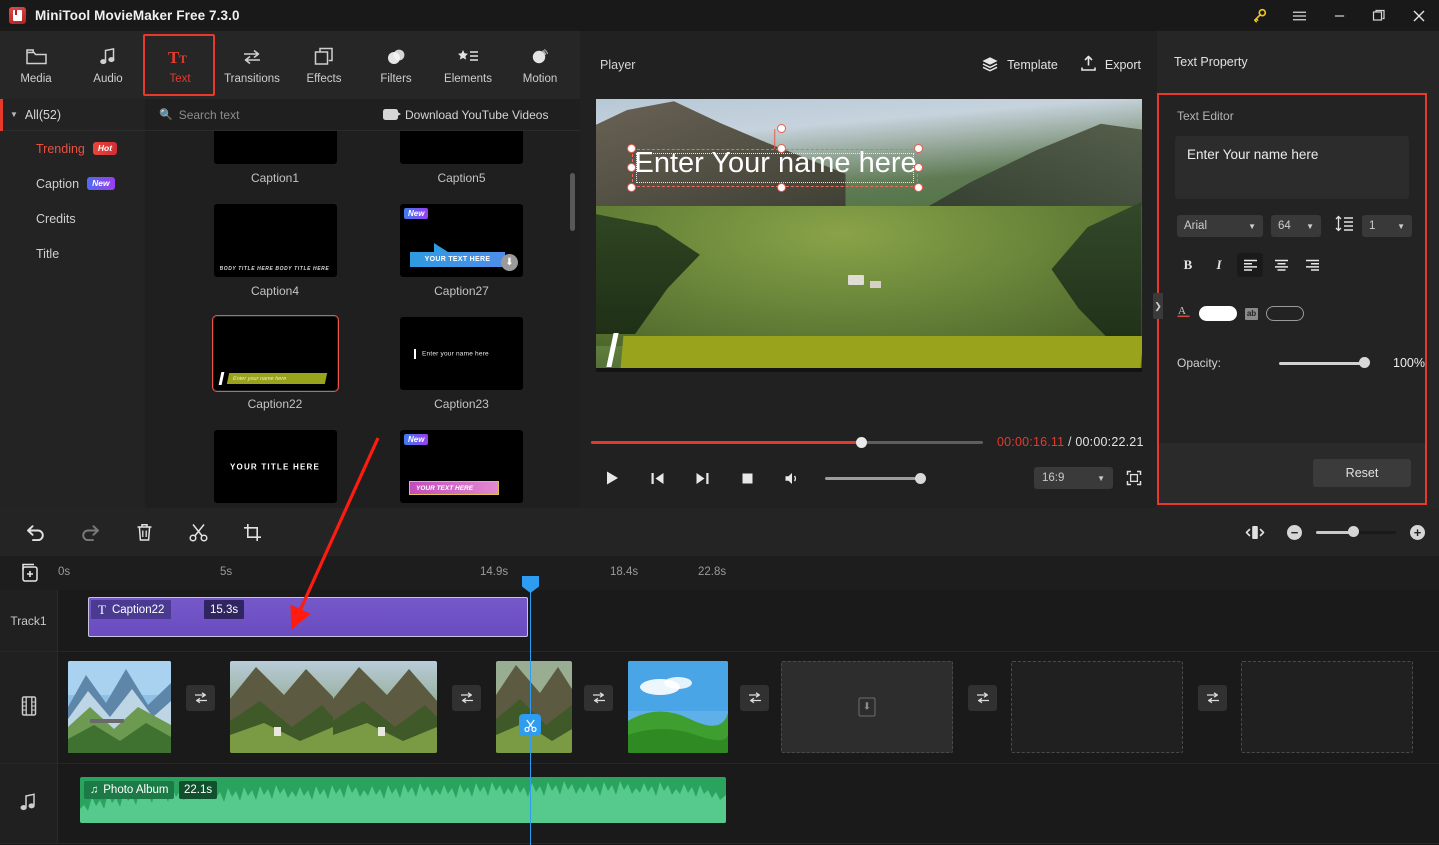  What do you see at coordinates (462, 373) in the screenshot?
I see `template-item: Enter your name here Caption23` at bounding box center [462, 373].